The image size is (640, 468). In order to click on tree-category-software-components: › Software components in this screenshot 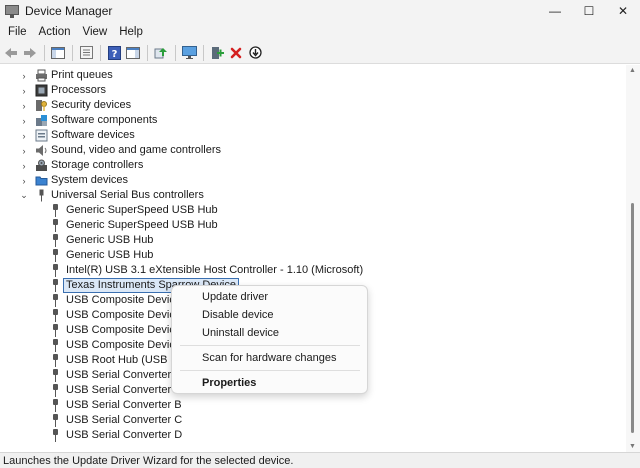, I will do `click(310, 120)`.